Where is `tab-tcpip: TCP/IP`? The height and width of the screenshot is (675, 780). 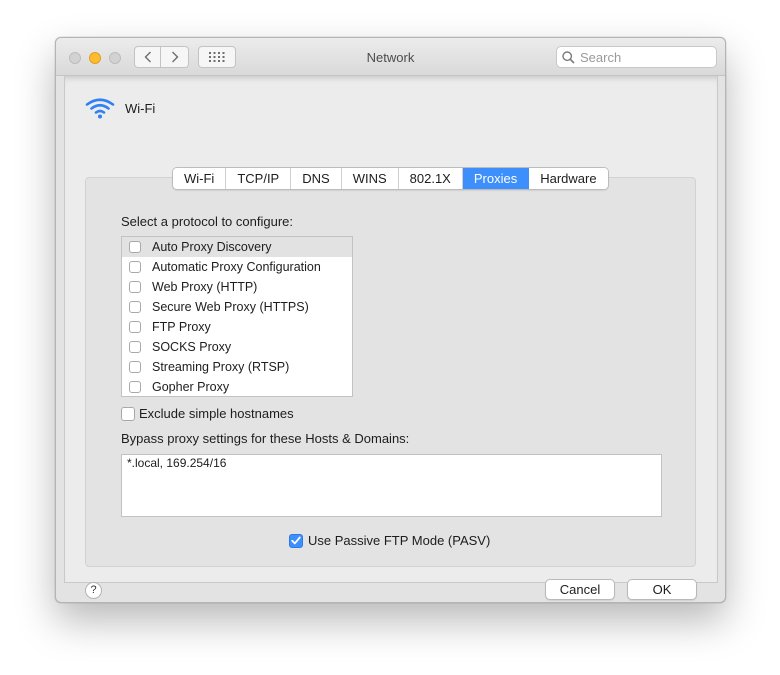 tab-tcpip: TCP/IP is located at coordinates (259, 178).